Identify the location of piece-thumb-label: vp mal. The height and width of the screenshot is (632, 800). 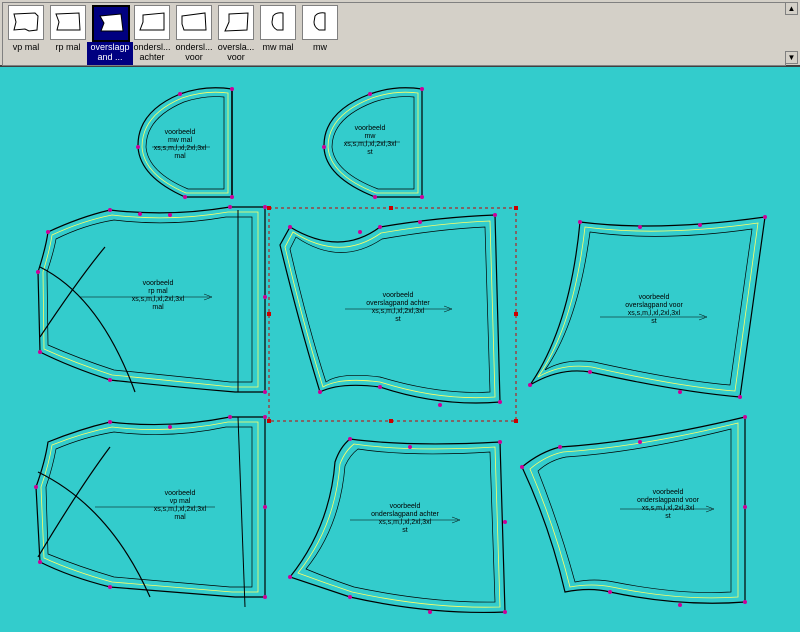
(26, 47).